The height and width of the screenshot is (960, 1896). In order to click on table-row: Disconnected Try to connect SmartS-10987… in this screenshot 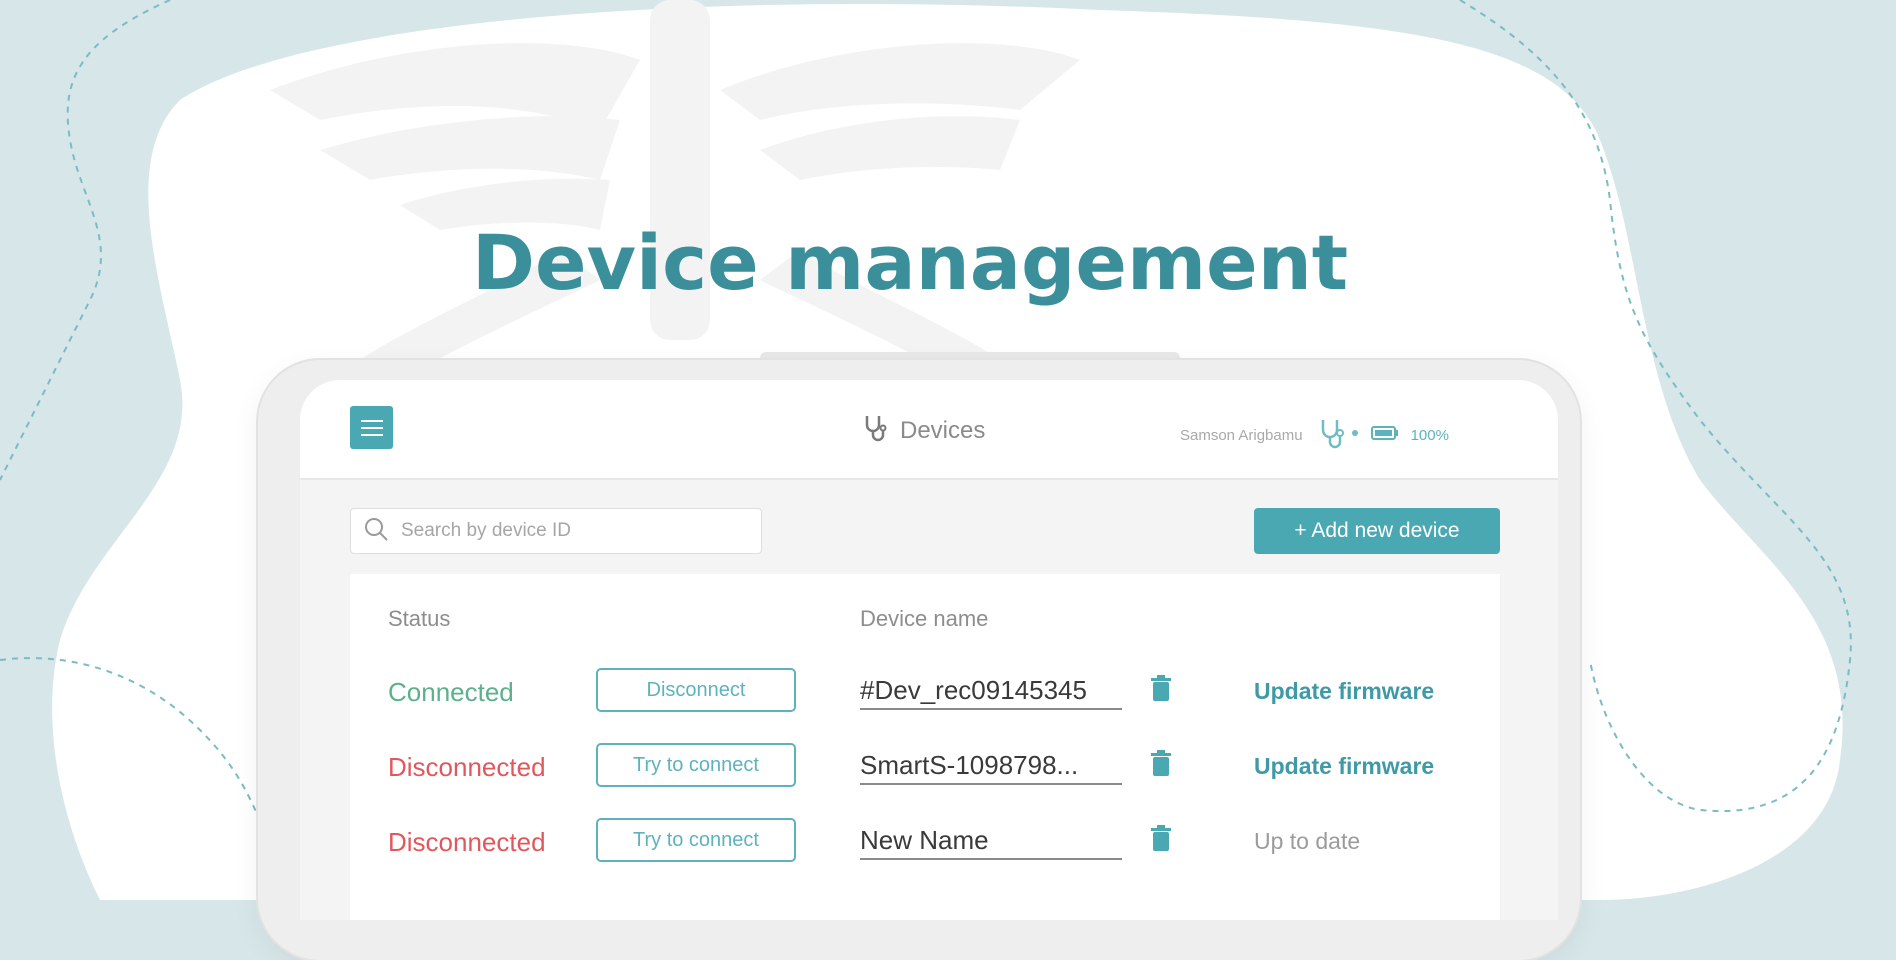, I will do `click(925, 769)`.